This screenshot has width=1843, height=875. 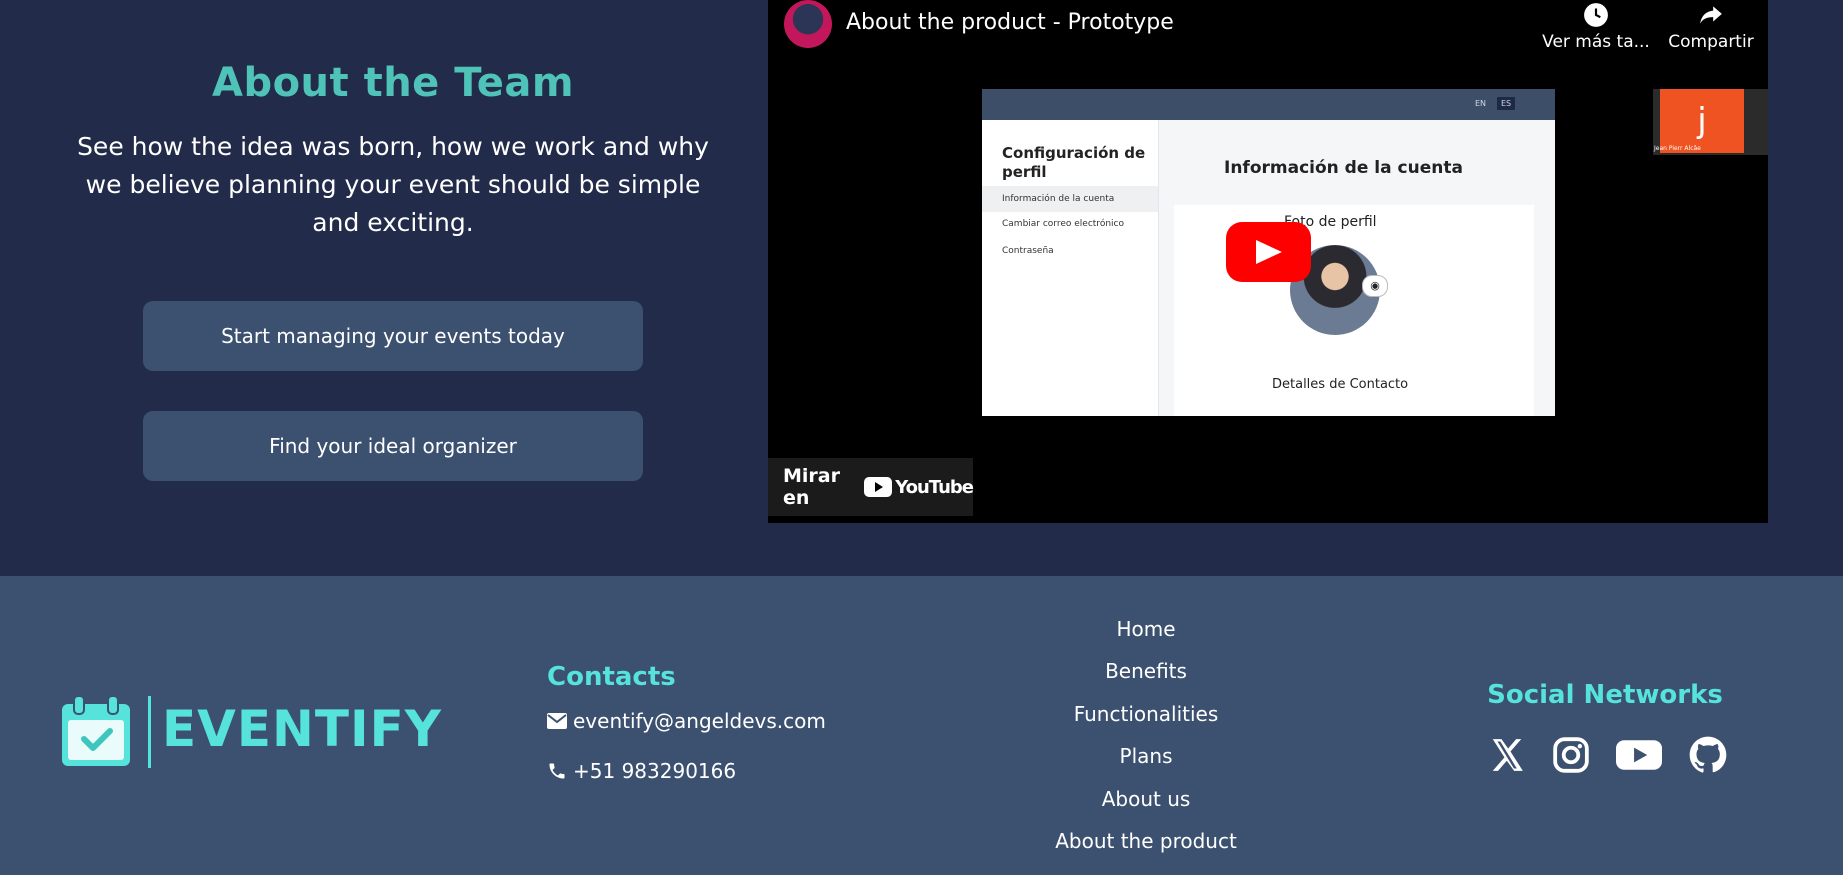 I want to click on nav-link-benefits: Benefits, so click(x=1146, y=671).